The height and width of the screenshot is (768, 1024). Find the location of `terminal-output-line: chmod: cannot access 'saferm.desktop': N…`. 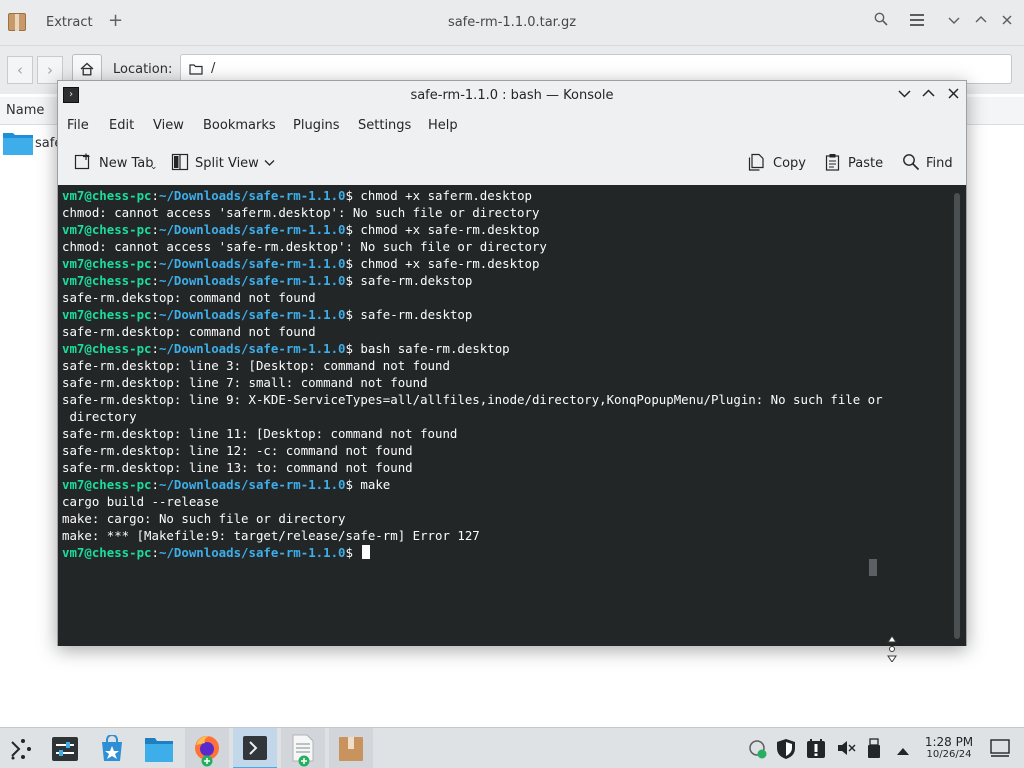

terminal-output-line: chmod: cannot access 'saferm.desktop': N… is located at coordinates (301, 212).